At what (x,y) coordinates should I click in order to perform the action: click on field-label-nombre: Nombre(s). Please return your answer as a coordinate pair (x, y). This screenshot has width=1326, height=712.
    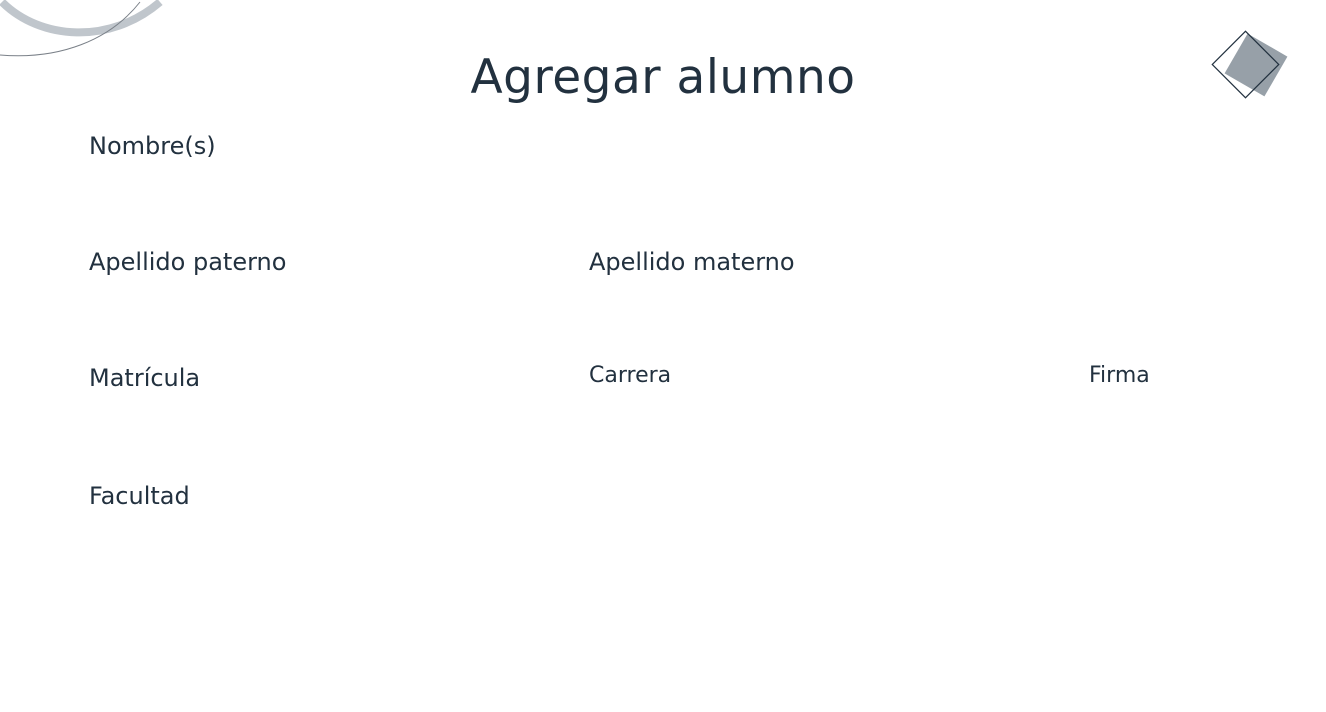
    Looking at the image, I should click on (152, 146).